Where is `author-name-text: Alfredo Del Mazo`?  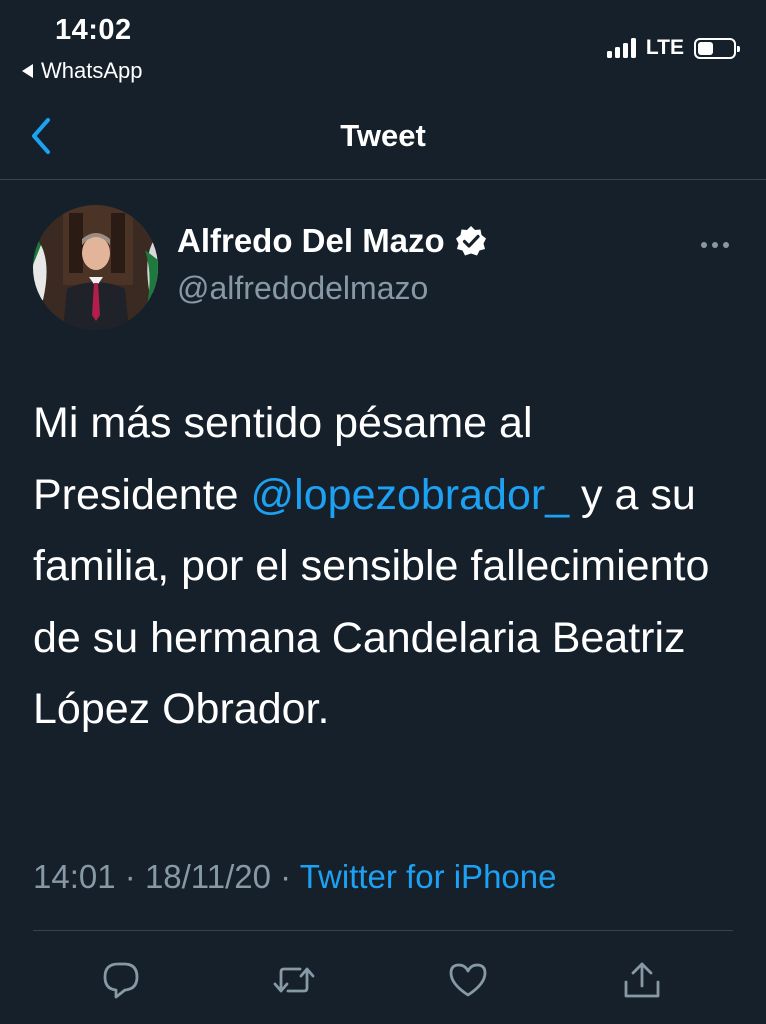 author-name-text: Alfredo Del Mazo is located at coordinates (311, 240).